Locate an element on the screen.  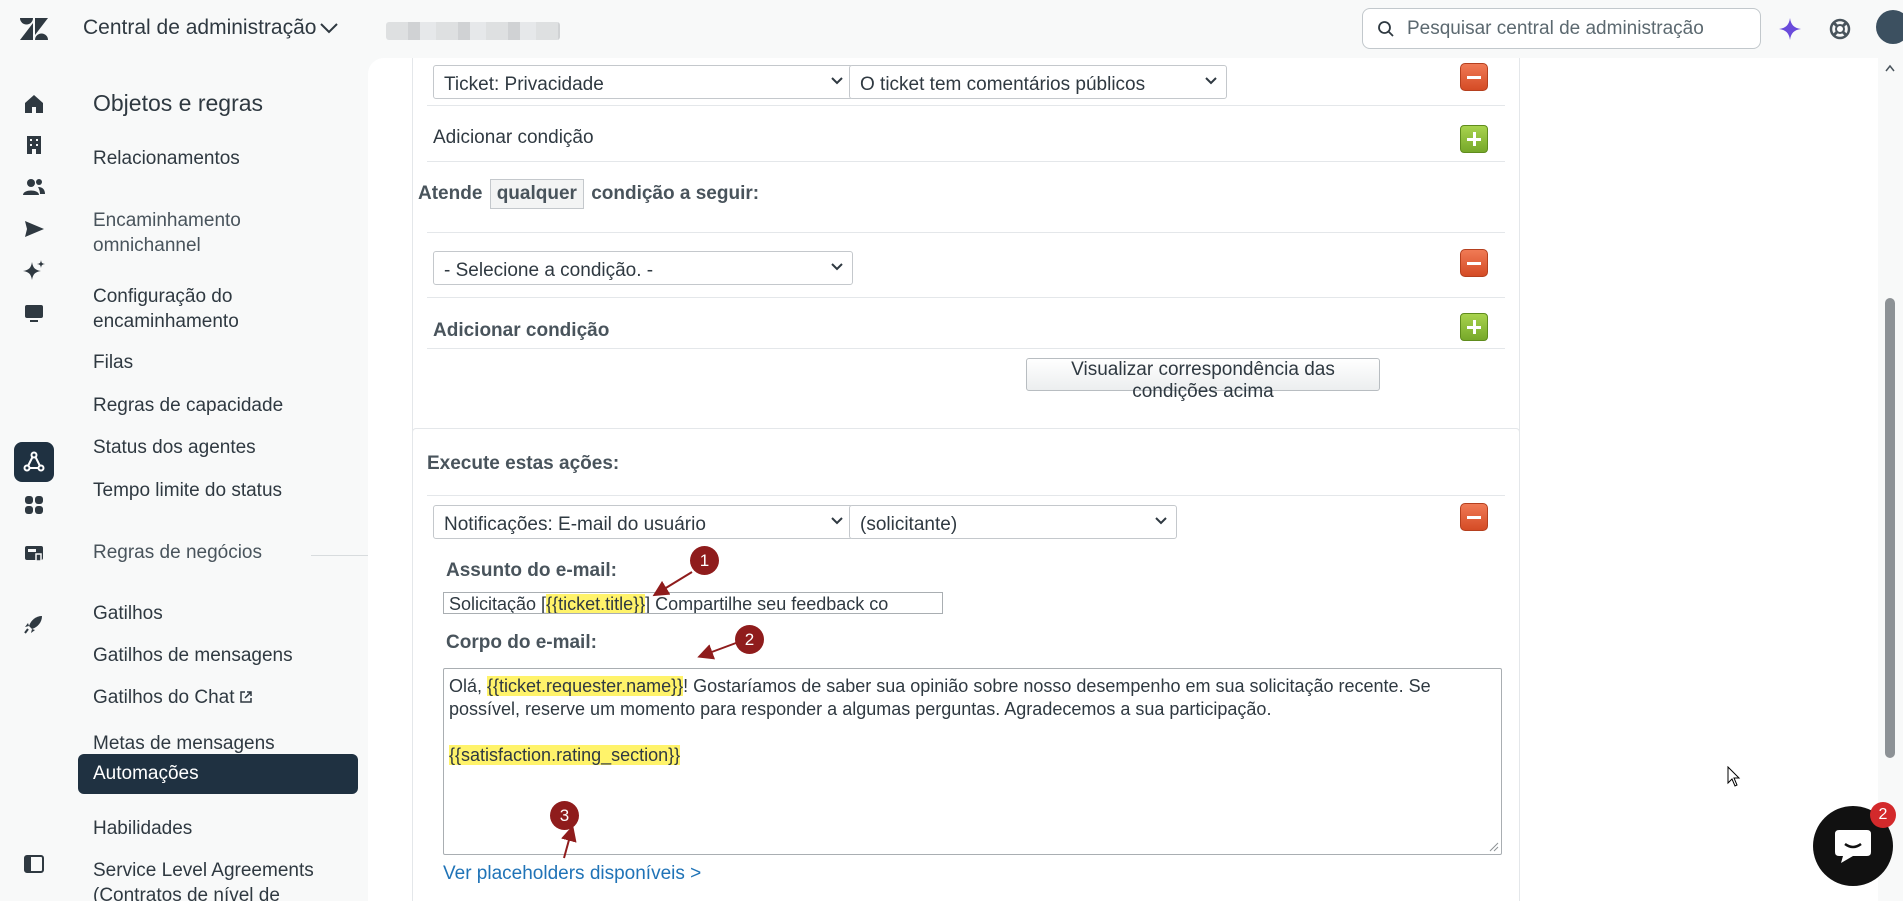
monitor-icon is located at coordinates (34, 313).